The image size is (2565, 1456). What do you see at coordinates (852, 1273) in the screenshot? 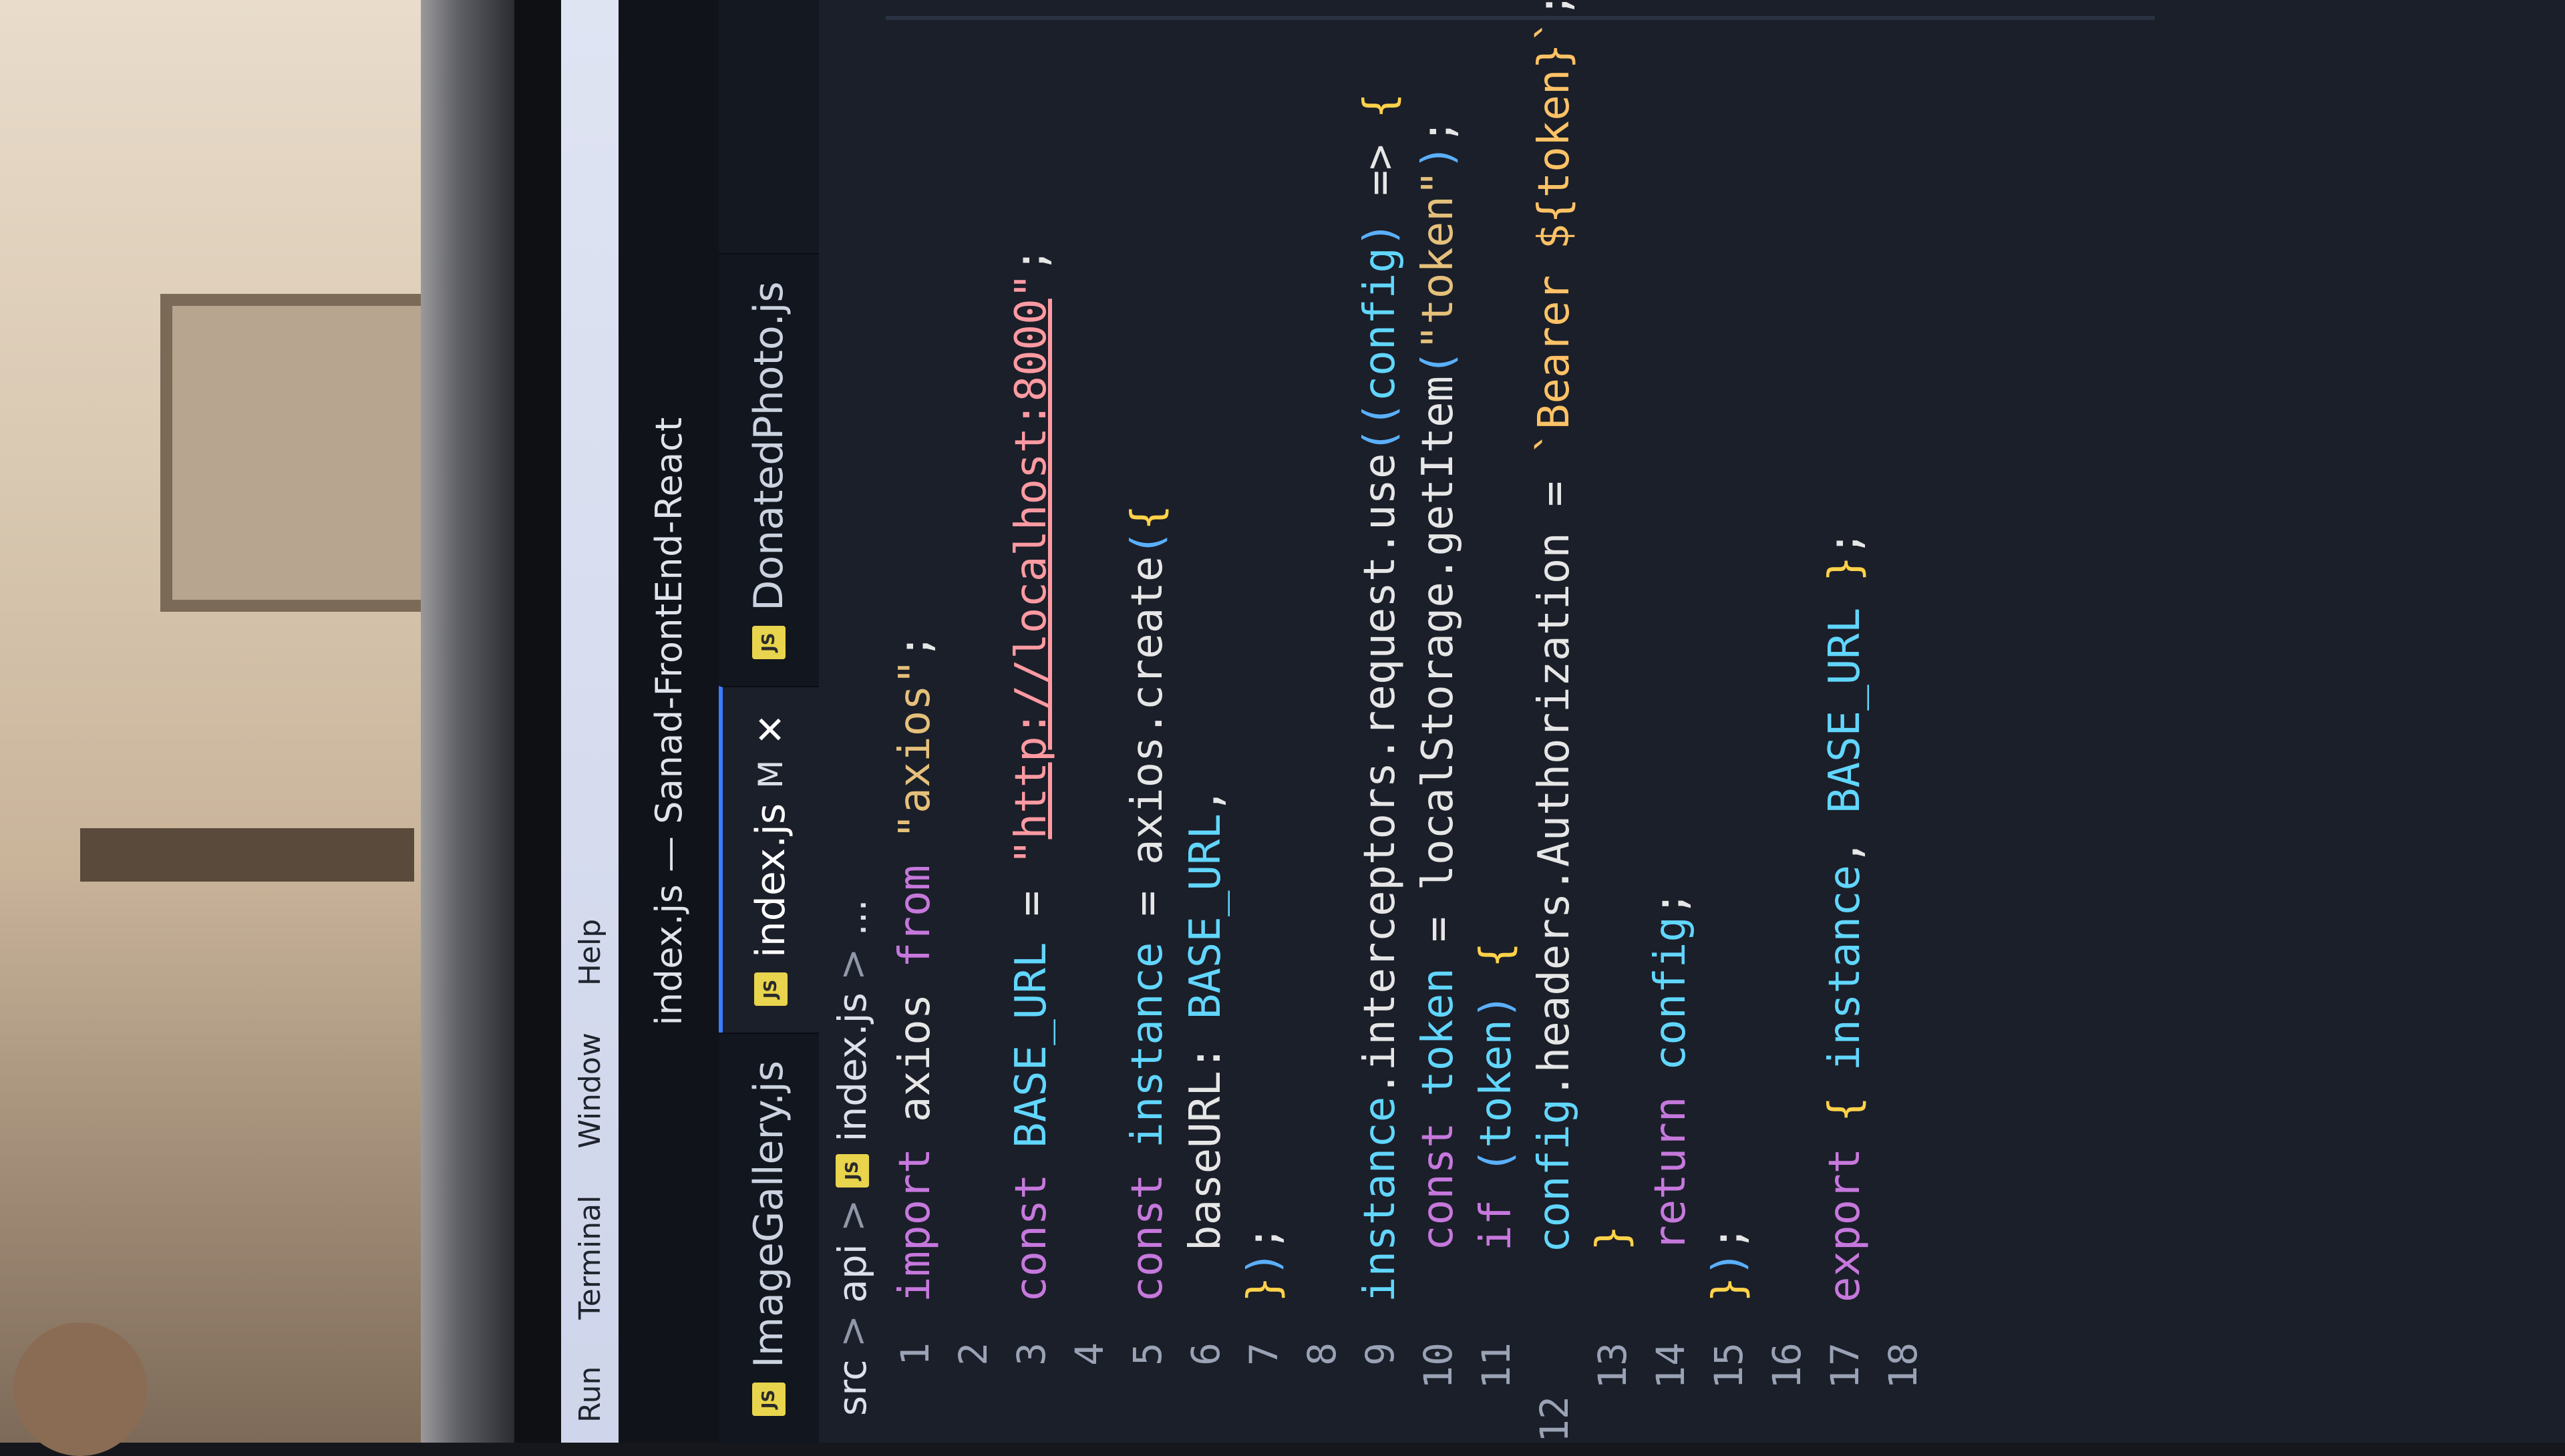
I see `breadcrumb-api: api` at bounding box center [852, 1273].